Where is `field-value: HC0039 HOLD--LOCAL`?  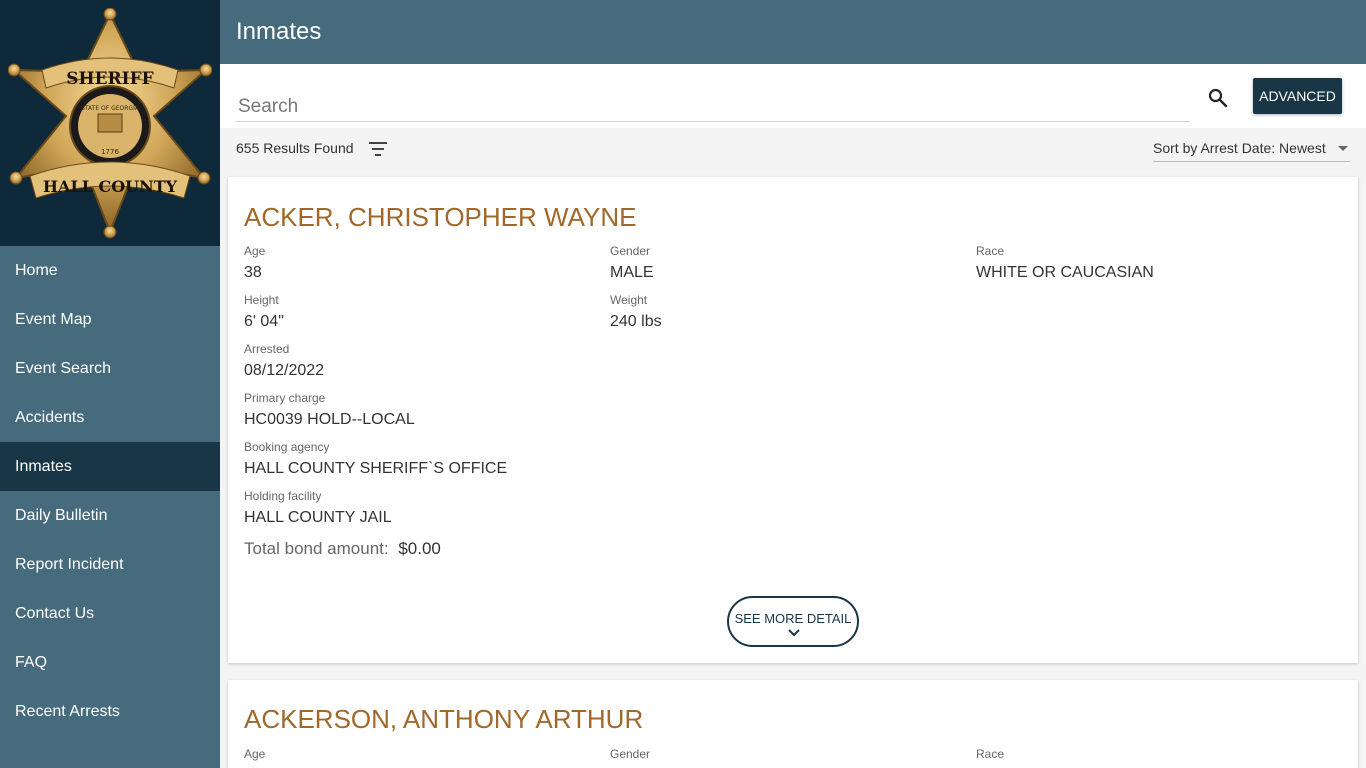
field-value: HC0039 HOLD--LOCAL is located at coordinates (329, 419).